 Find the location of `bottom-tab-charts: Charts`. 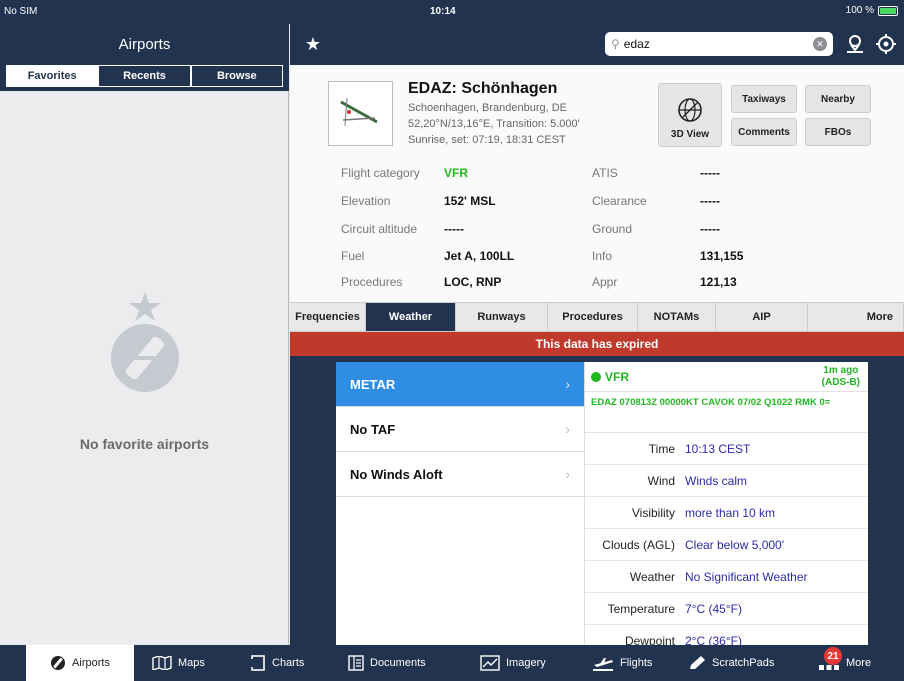

bottom-tab-charts: Charts is located at coordinates (277, 663).